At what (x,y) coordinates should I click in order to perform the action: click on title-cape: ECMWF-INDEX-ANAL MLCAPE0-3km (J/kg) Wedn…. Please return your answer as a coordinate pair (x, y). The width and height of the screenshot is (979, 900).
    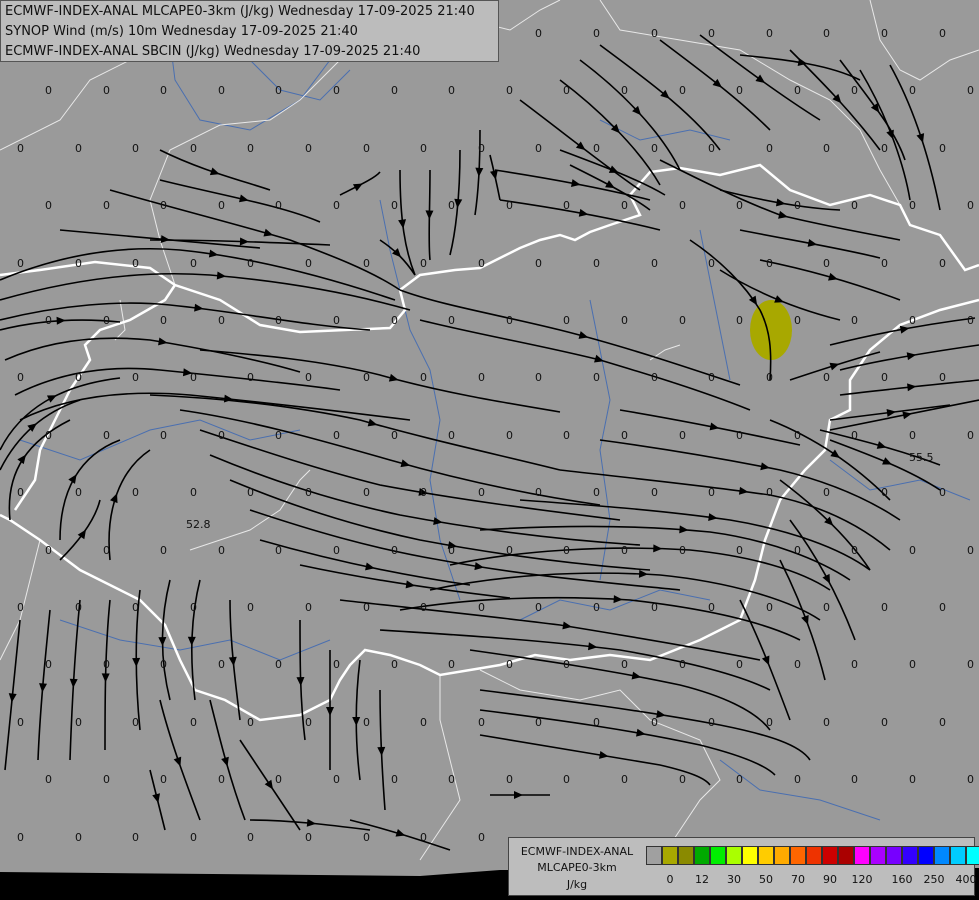
    Looking at the image, I should click on (240, 11).